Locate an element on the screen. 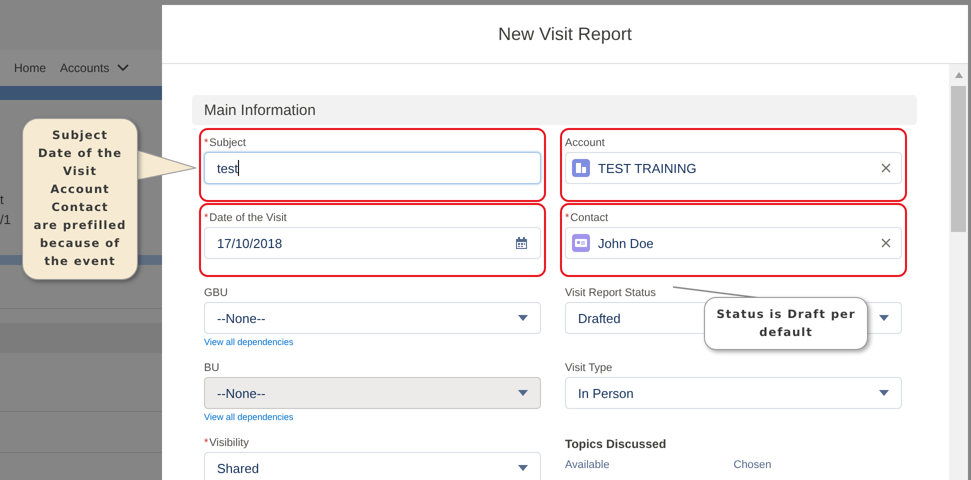  field-label: Visibility is located at coordinates (229, 443).